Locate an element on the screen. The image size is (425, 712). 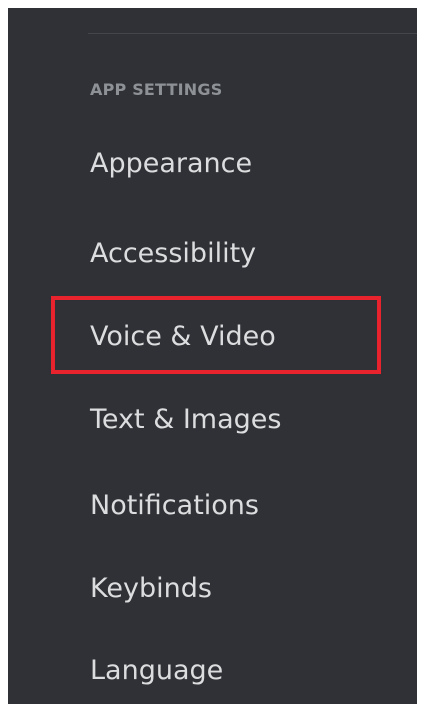
sidebar-item-accessibility: Accessibility is located at coordinates (173, 253).